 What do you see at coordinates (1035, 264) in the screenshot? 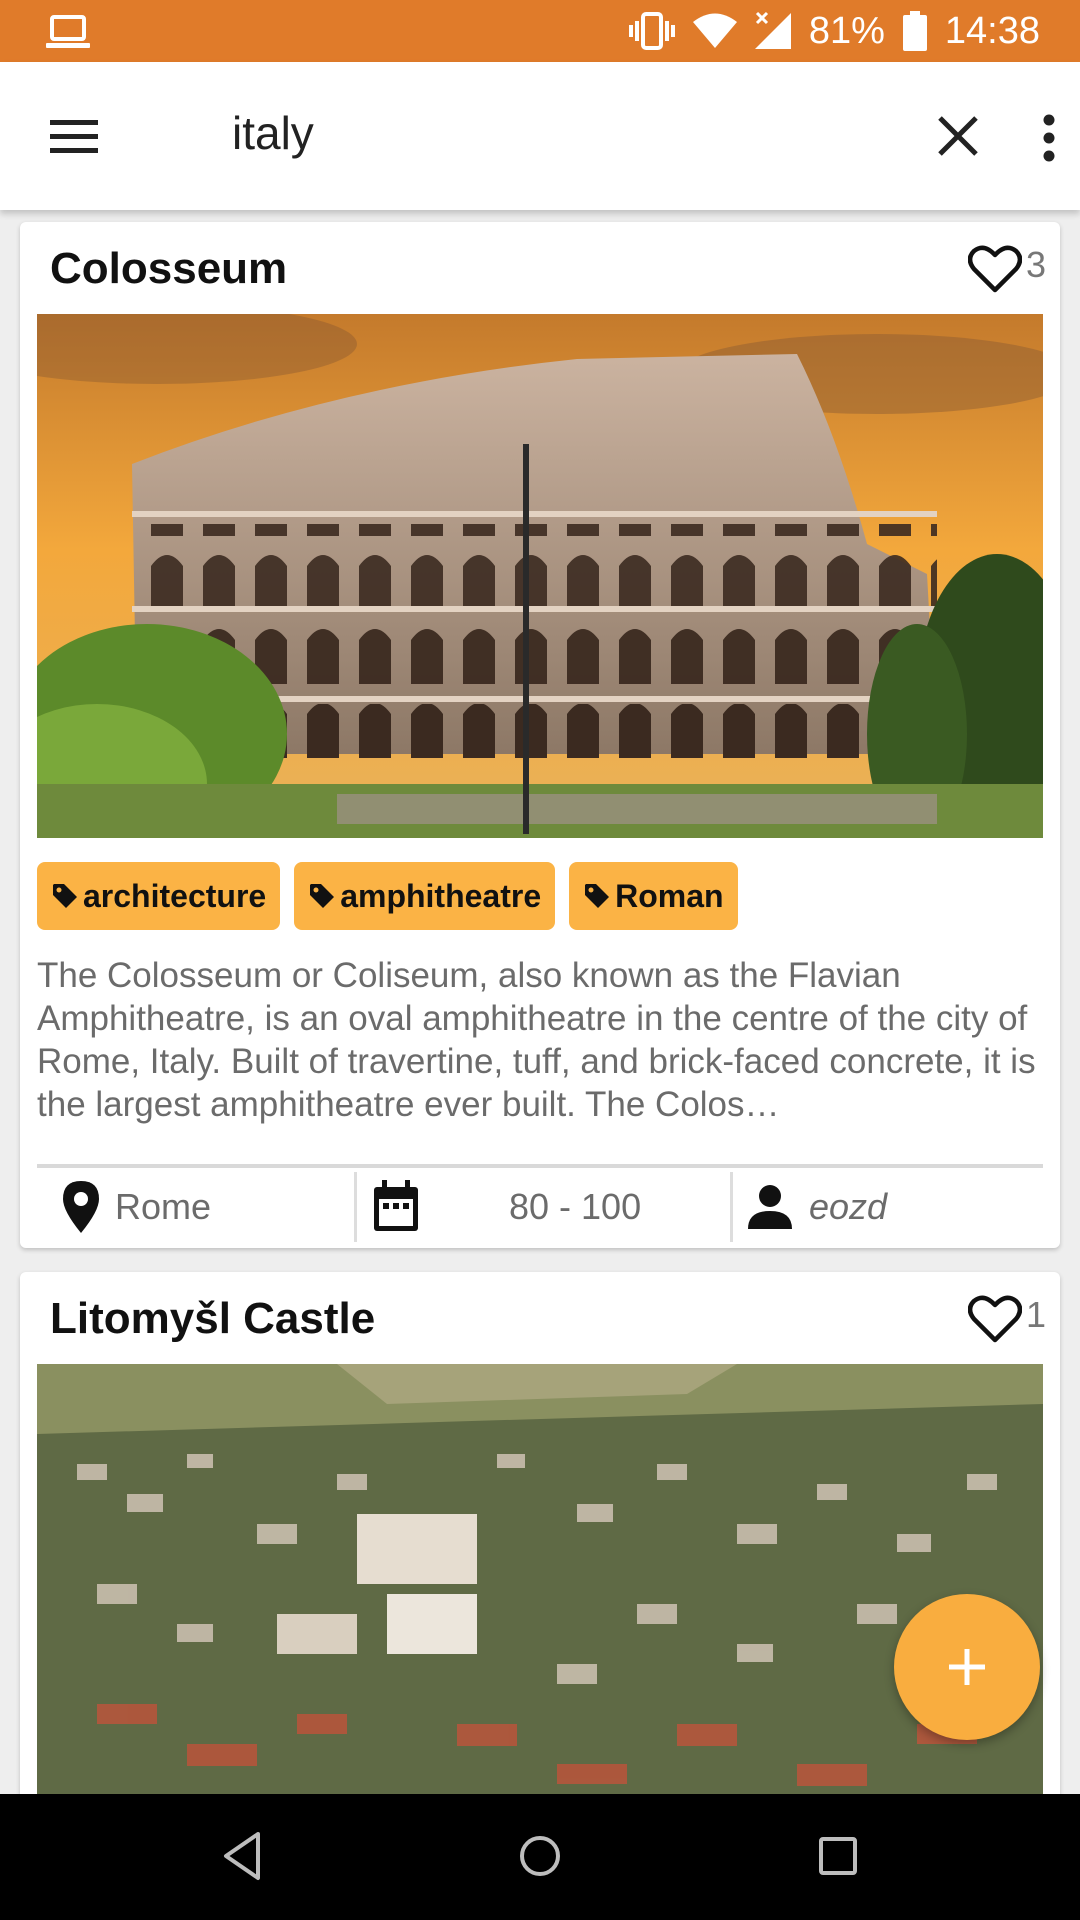
I see `like-count: 3` at bounding box center [1035, 264].